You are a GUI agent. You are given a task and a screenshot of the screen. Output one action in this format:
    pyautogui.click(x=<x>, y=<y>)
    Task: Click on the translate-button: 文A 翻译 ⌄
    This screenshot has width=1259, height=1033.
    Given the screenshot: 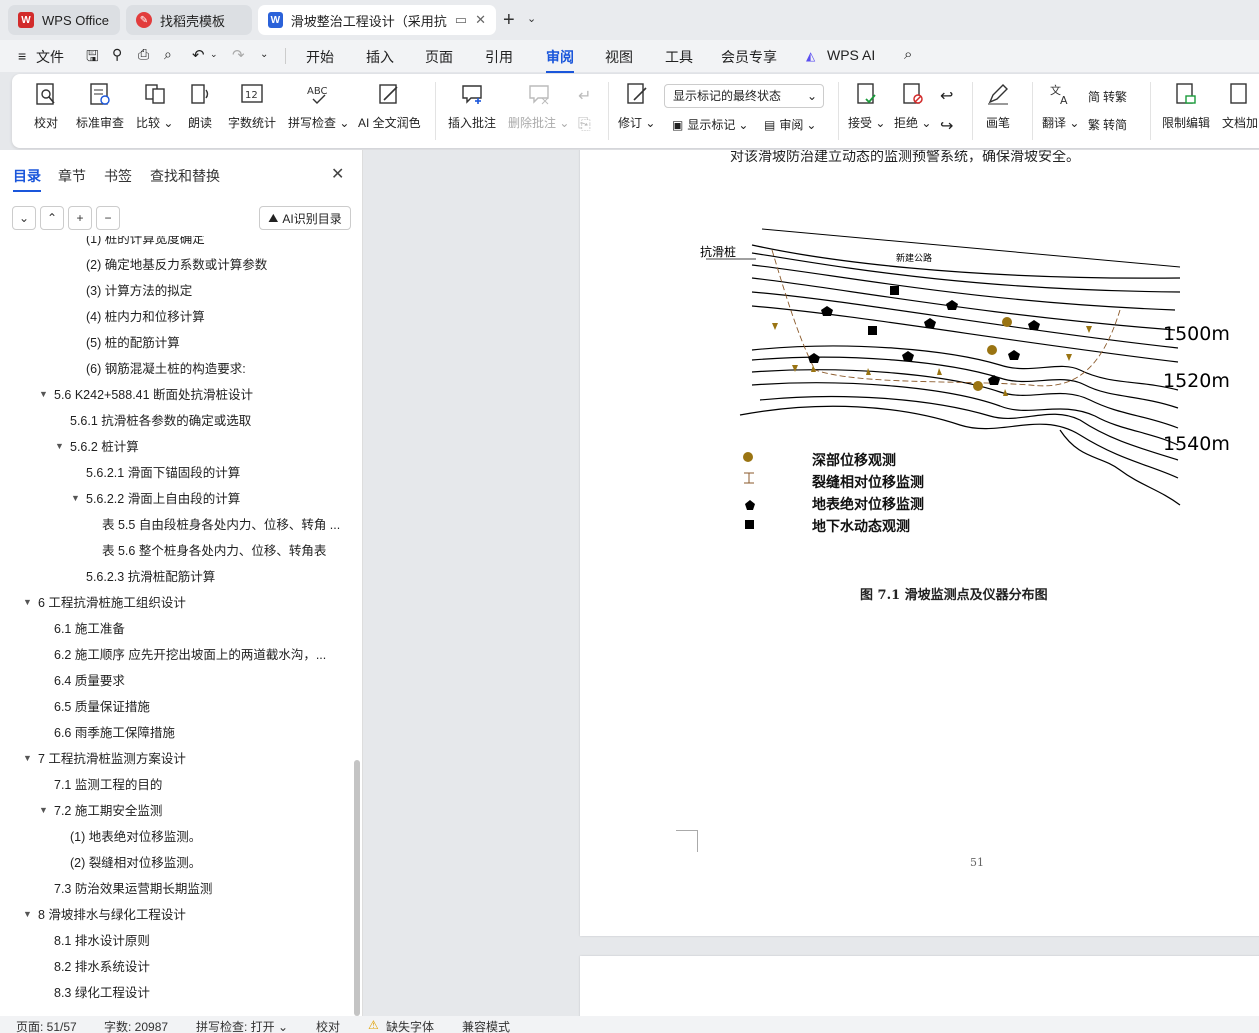 What is the action you would take?
    pyautogui.click(x=1060, y=105)
    